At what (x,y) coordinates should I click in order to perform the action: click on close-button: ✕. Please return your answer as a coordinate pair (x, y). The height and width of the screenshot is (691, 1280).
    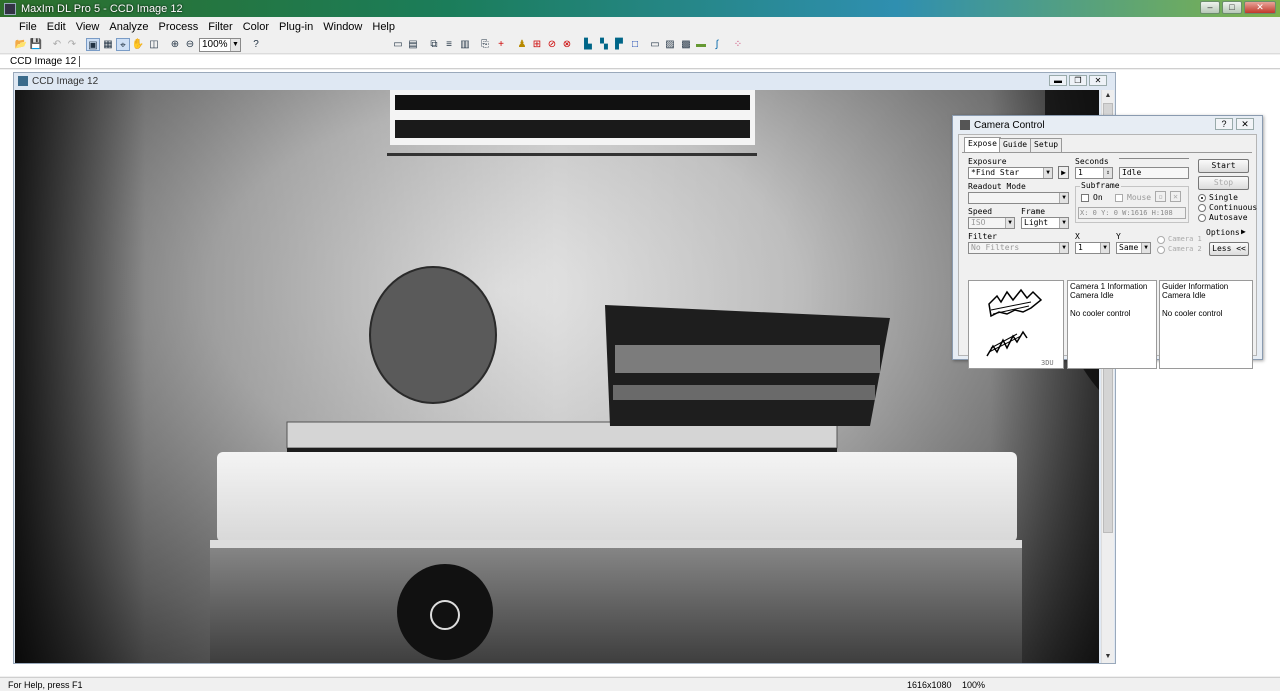
    Looking at the image, I should click on (1260, 7).